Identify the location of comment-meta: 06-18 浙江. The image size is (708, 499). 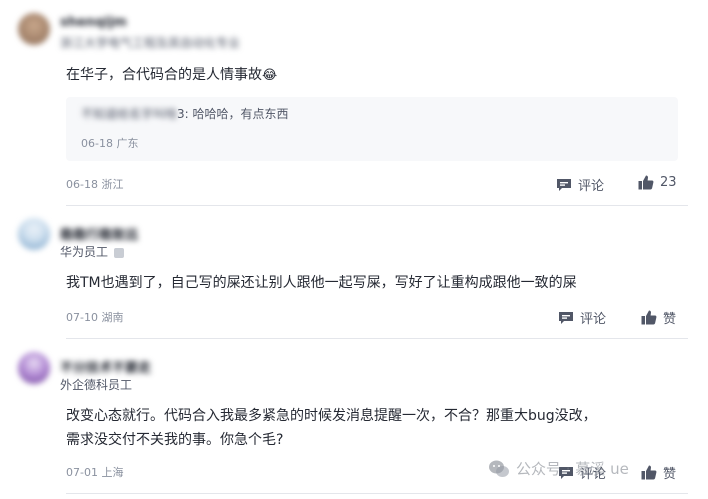
(94, 184).